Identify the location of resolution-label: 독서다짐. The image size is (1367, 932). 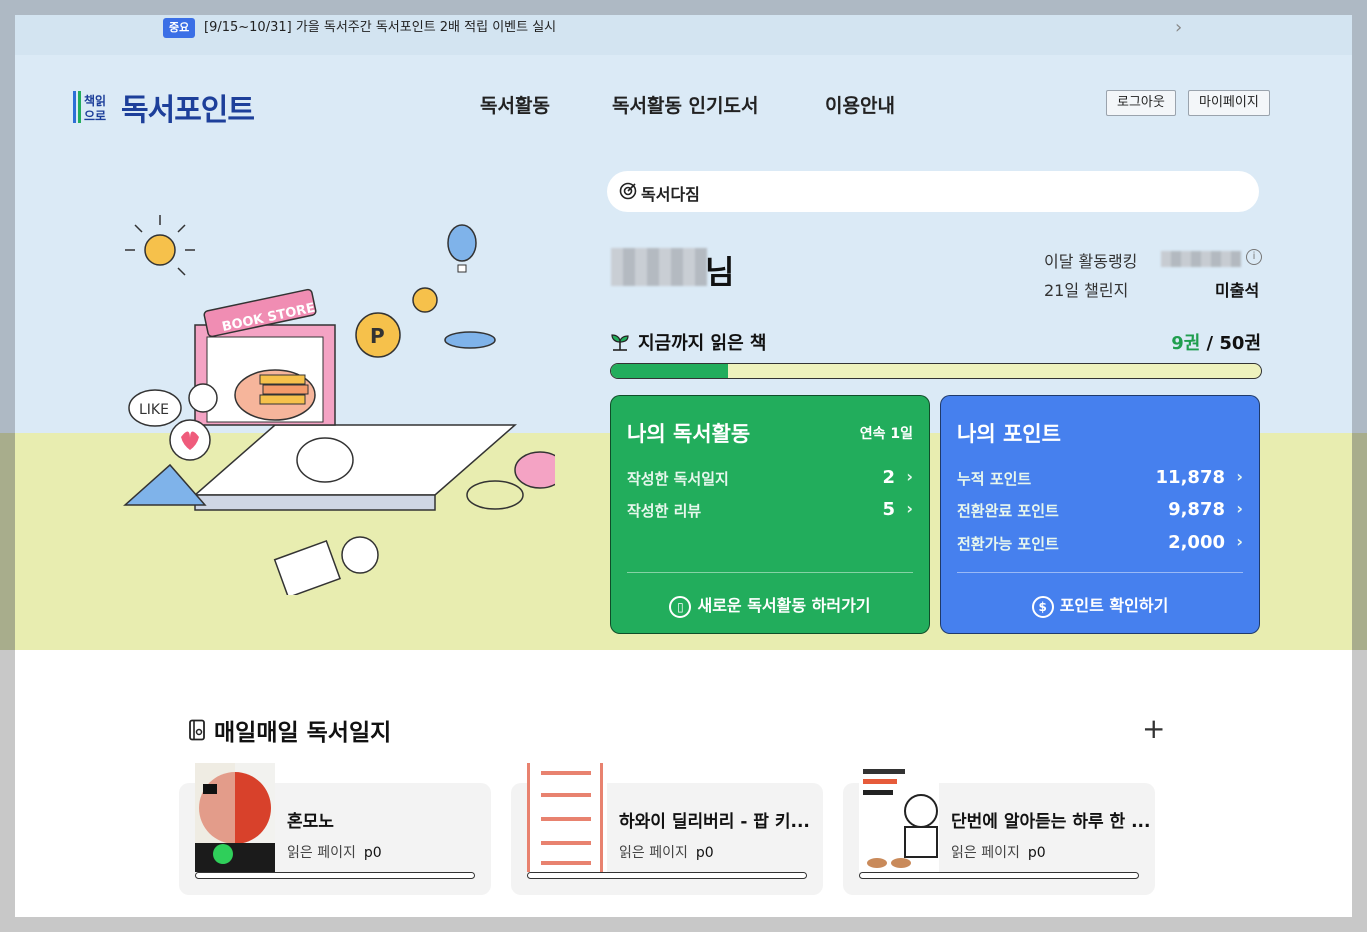
(670, 194).